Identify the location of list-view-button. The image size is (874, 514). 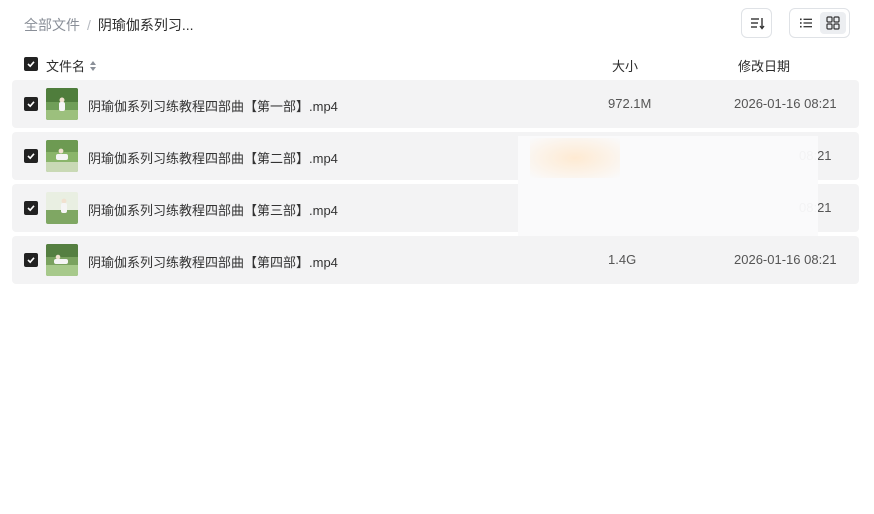
(806, 23).